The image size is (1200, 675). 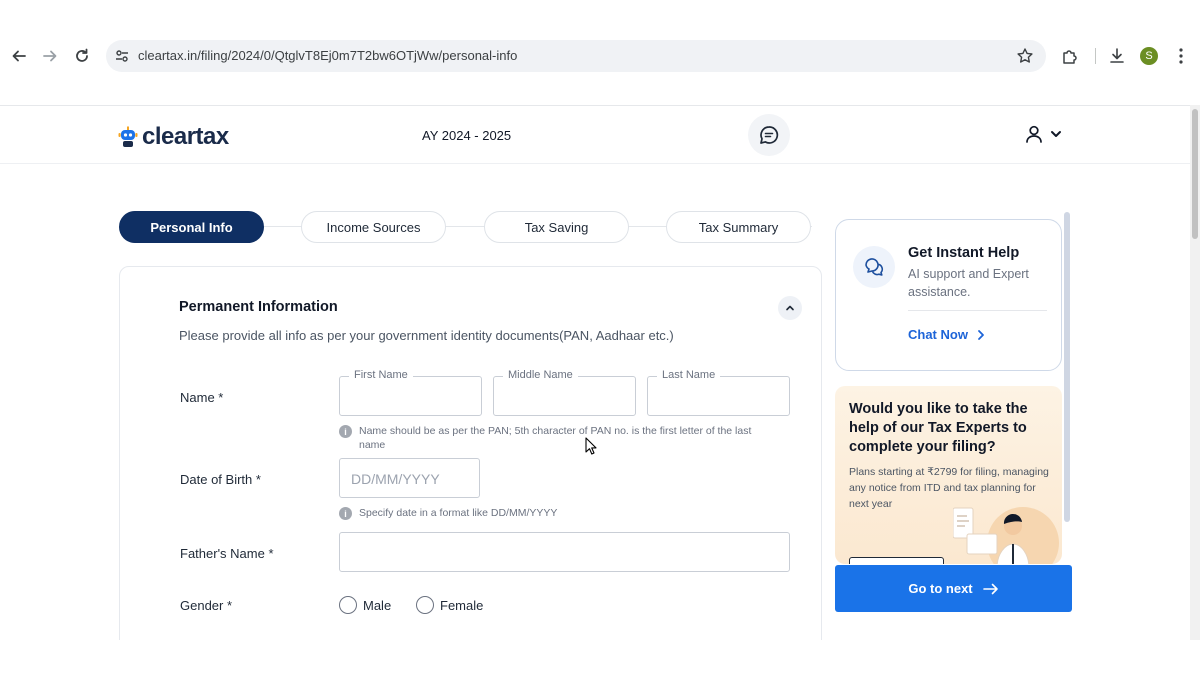 I want to click on section-title: Permanent Information, so click(x=258, y=307).